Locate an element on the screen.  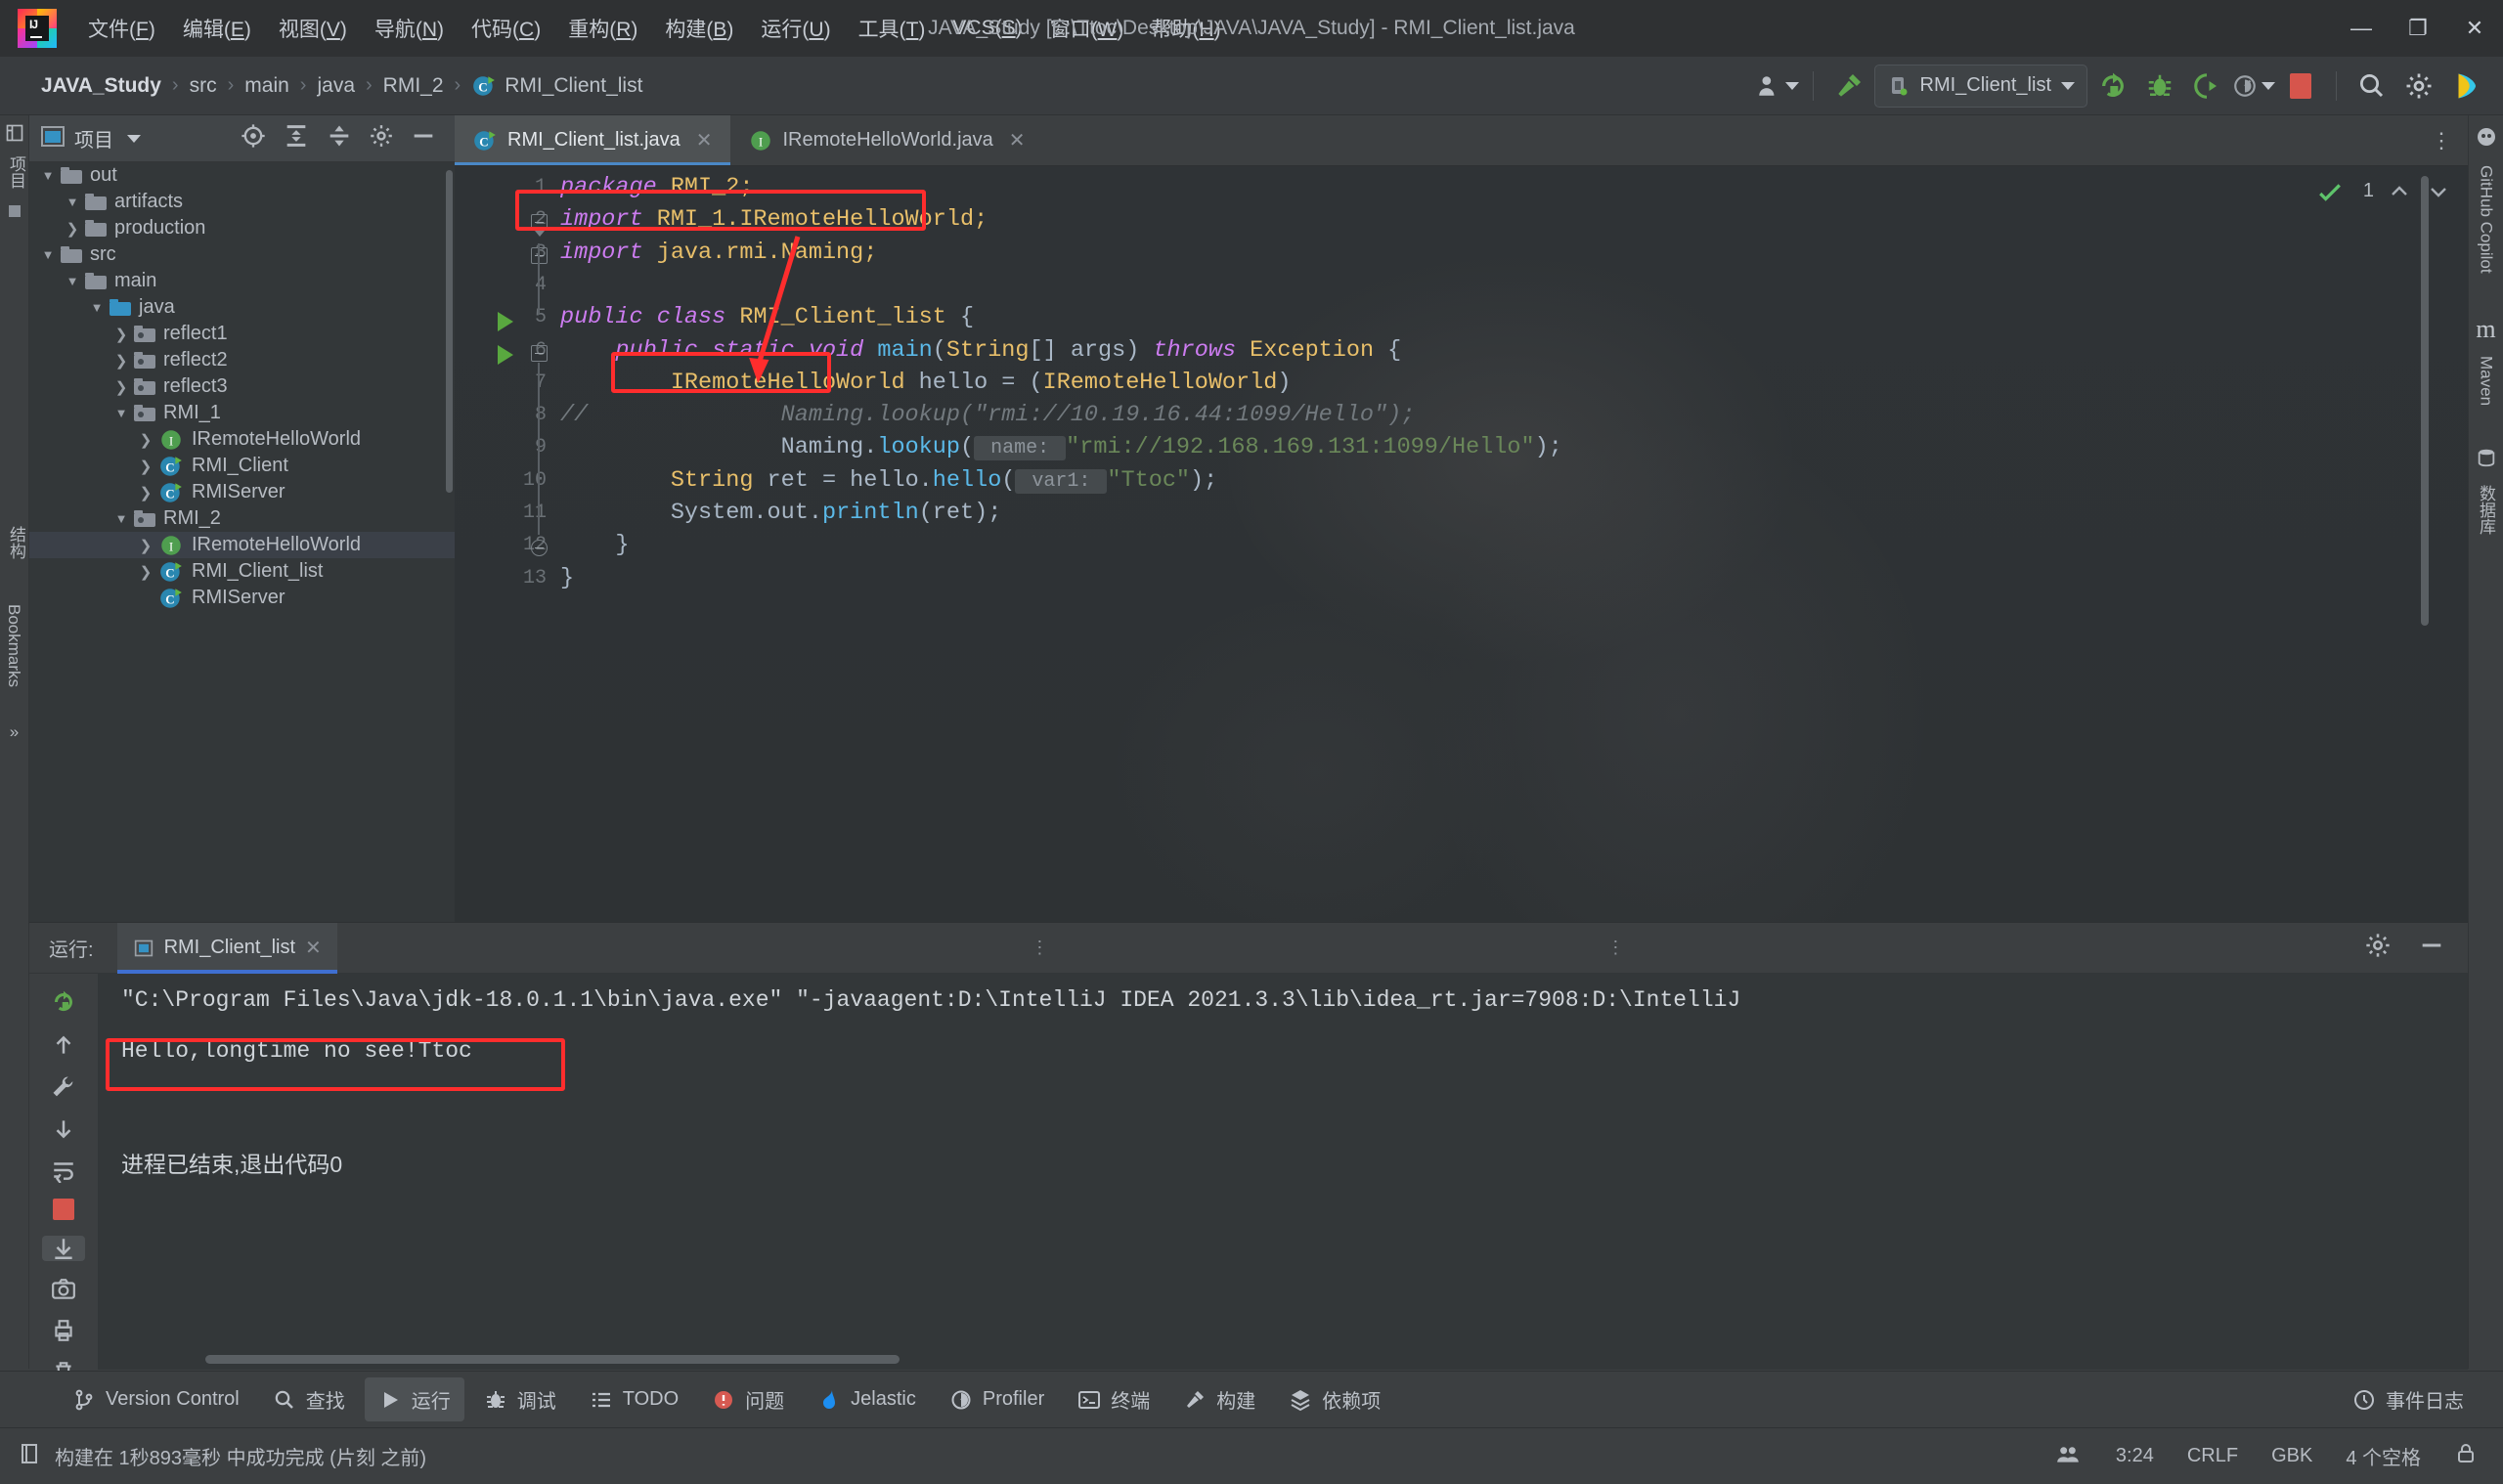
file-encoding: GBK is located at coordinates (2291, 1456).